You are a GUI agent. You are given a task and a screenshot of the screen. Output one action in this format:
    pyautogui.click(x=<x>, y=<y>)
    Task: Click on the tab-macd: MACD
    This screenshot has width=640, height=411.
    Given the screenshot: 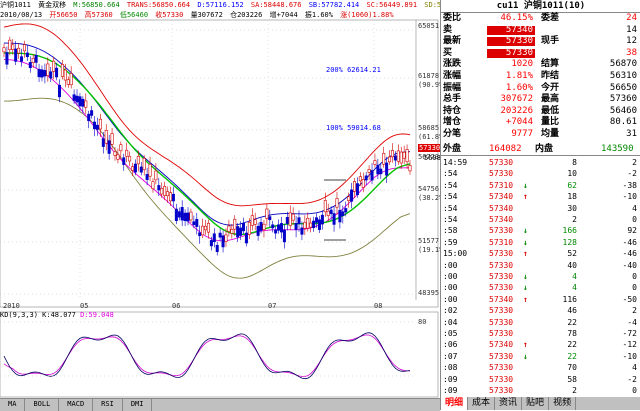 What is the action you would take?
    pyautogui.click(x=76, y=405)
    